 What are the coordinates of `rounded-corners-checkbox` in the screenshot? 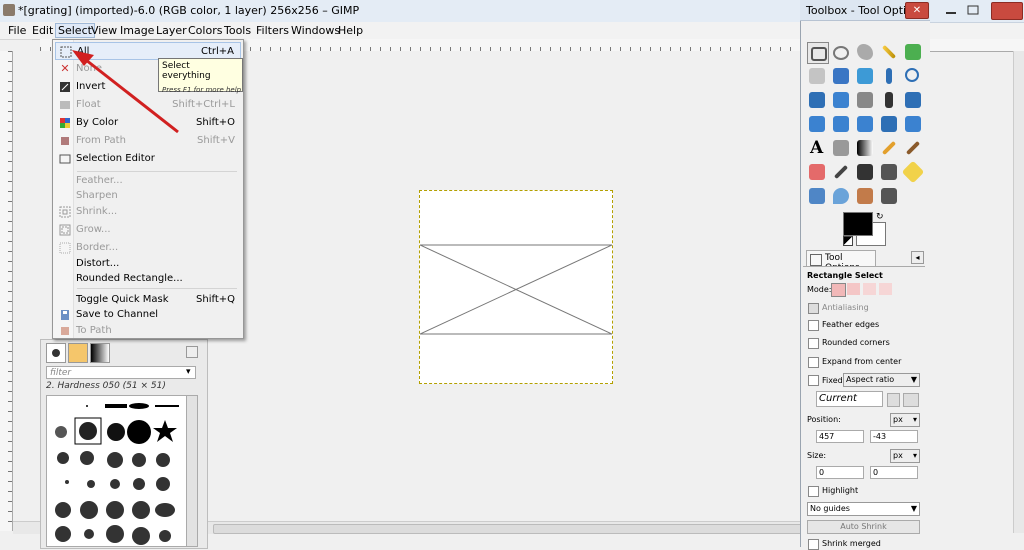 It's located at (813, 343).